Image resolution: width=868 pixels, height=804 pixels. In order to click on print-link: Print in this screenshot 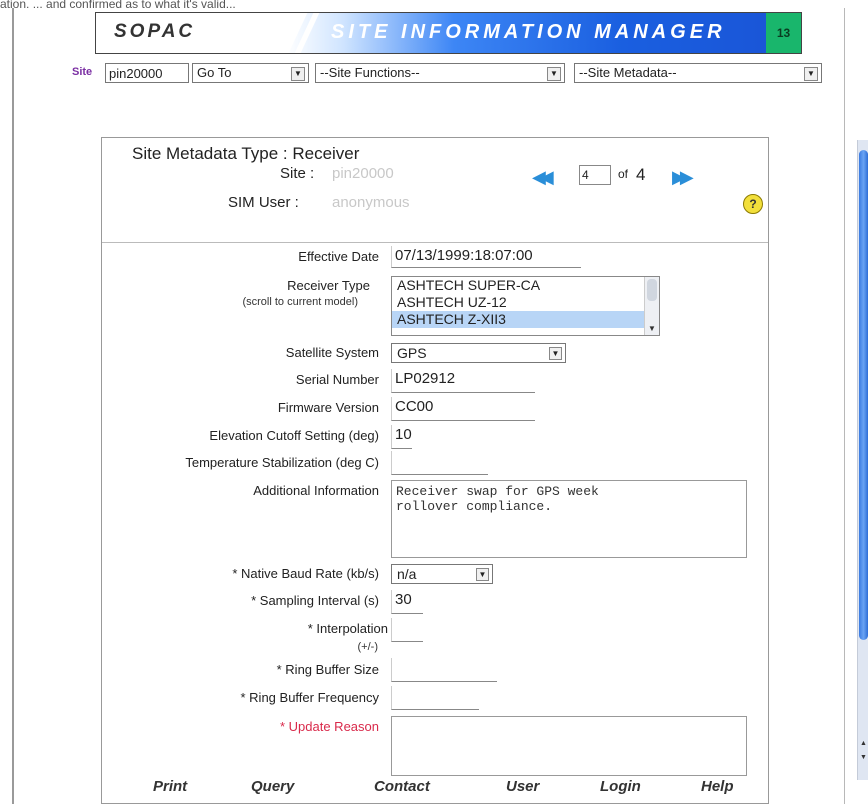, I will do `click(170, 786)`.